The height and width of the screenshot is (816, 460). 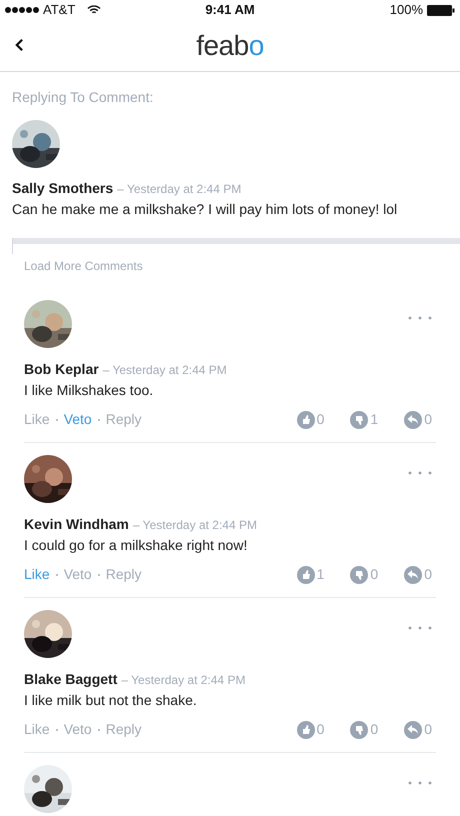 I want to click on comment-text: I like Milkshakes too., so click(x=89, y=390).